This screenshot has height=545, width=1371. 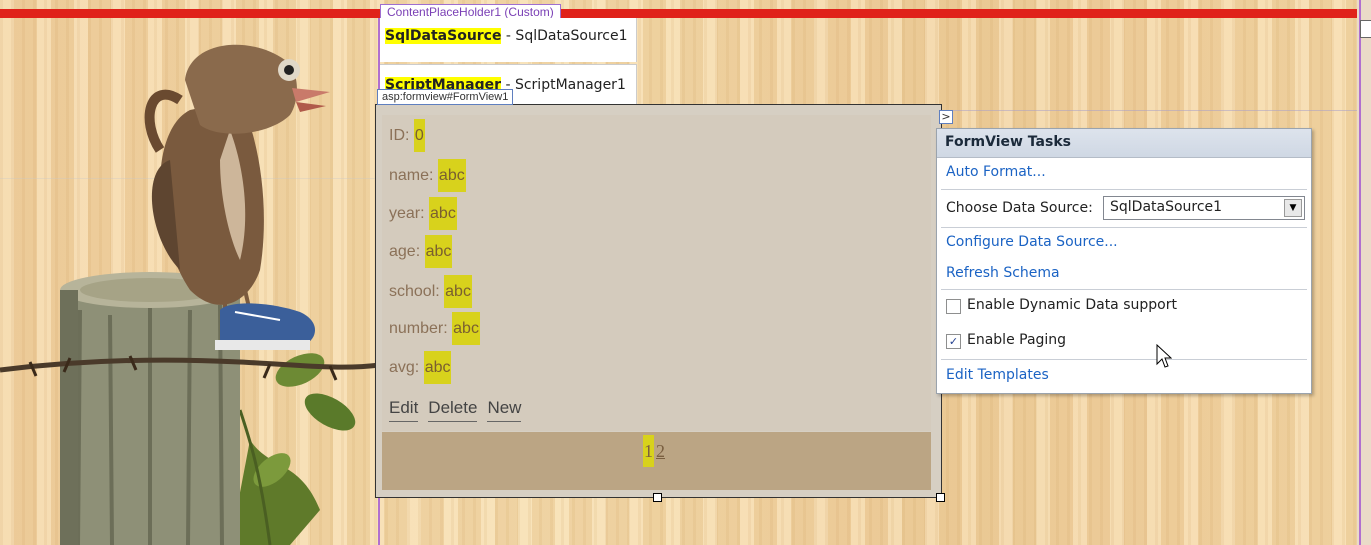 I want to click on delete-link: Delete, so click(x=453, y=410).